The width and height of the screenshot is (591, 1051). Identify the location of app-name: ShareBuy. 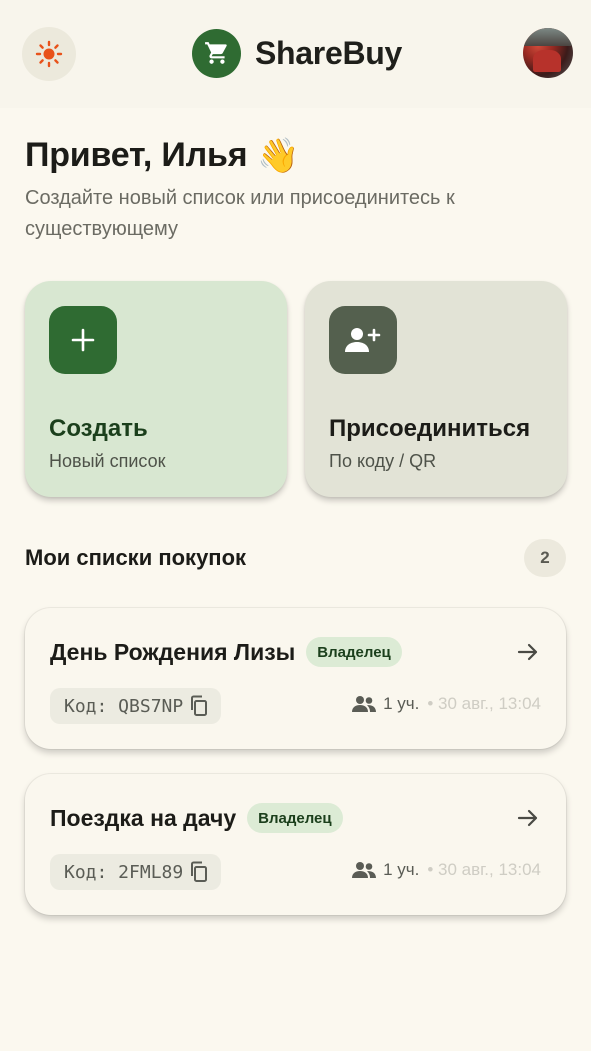
(328, 52).